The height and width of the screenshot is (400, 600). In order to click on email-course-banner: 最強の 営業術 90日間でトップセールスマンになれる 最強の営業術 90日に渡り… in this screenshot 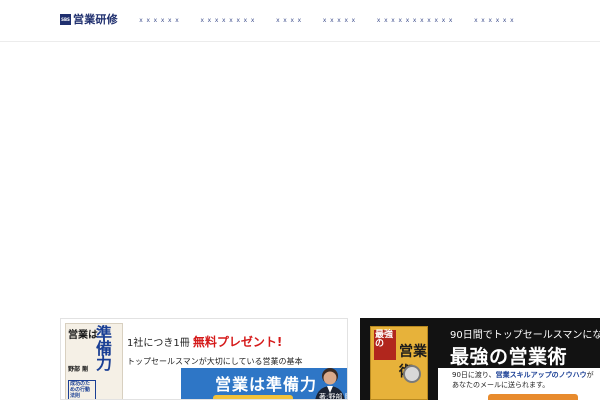, I will do `click(480, 359)`.